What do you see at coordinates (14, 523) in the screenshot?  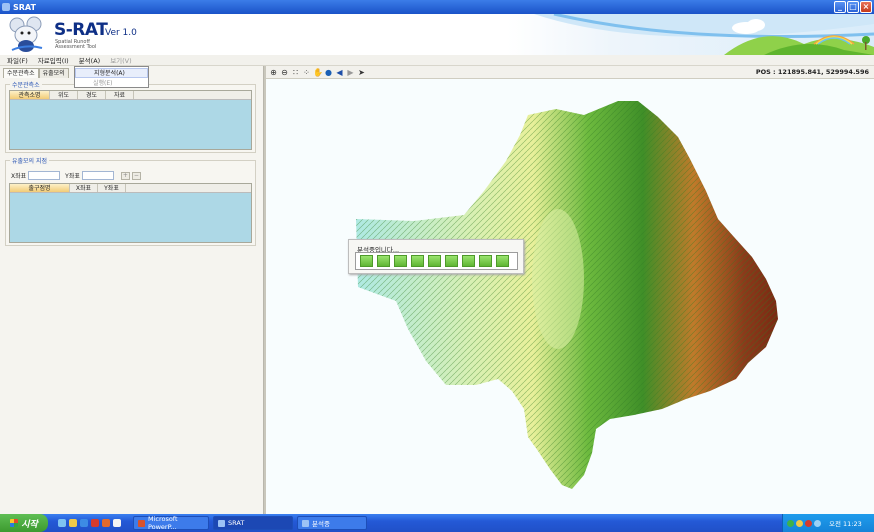 I see `windows-flag-icon` at bounding box center [14, 523].